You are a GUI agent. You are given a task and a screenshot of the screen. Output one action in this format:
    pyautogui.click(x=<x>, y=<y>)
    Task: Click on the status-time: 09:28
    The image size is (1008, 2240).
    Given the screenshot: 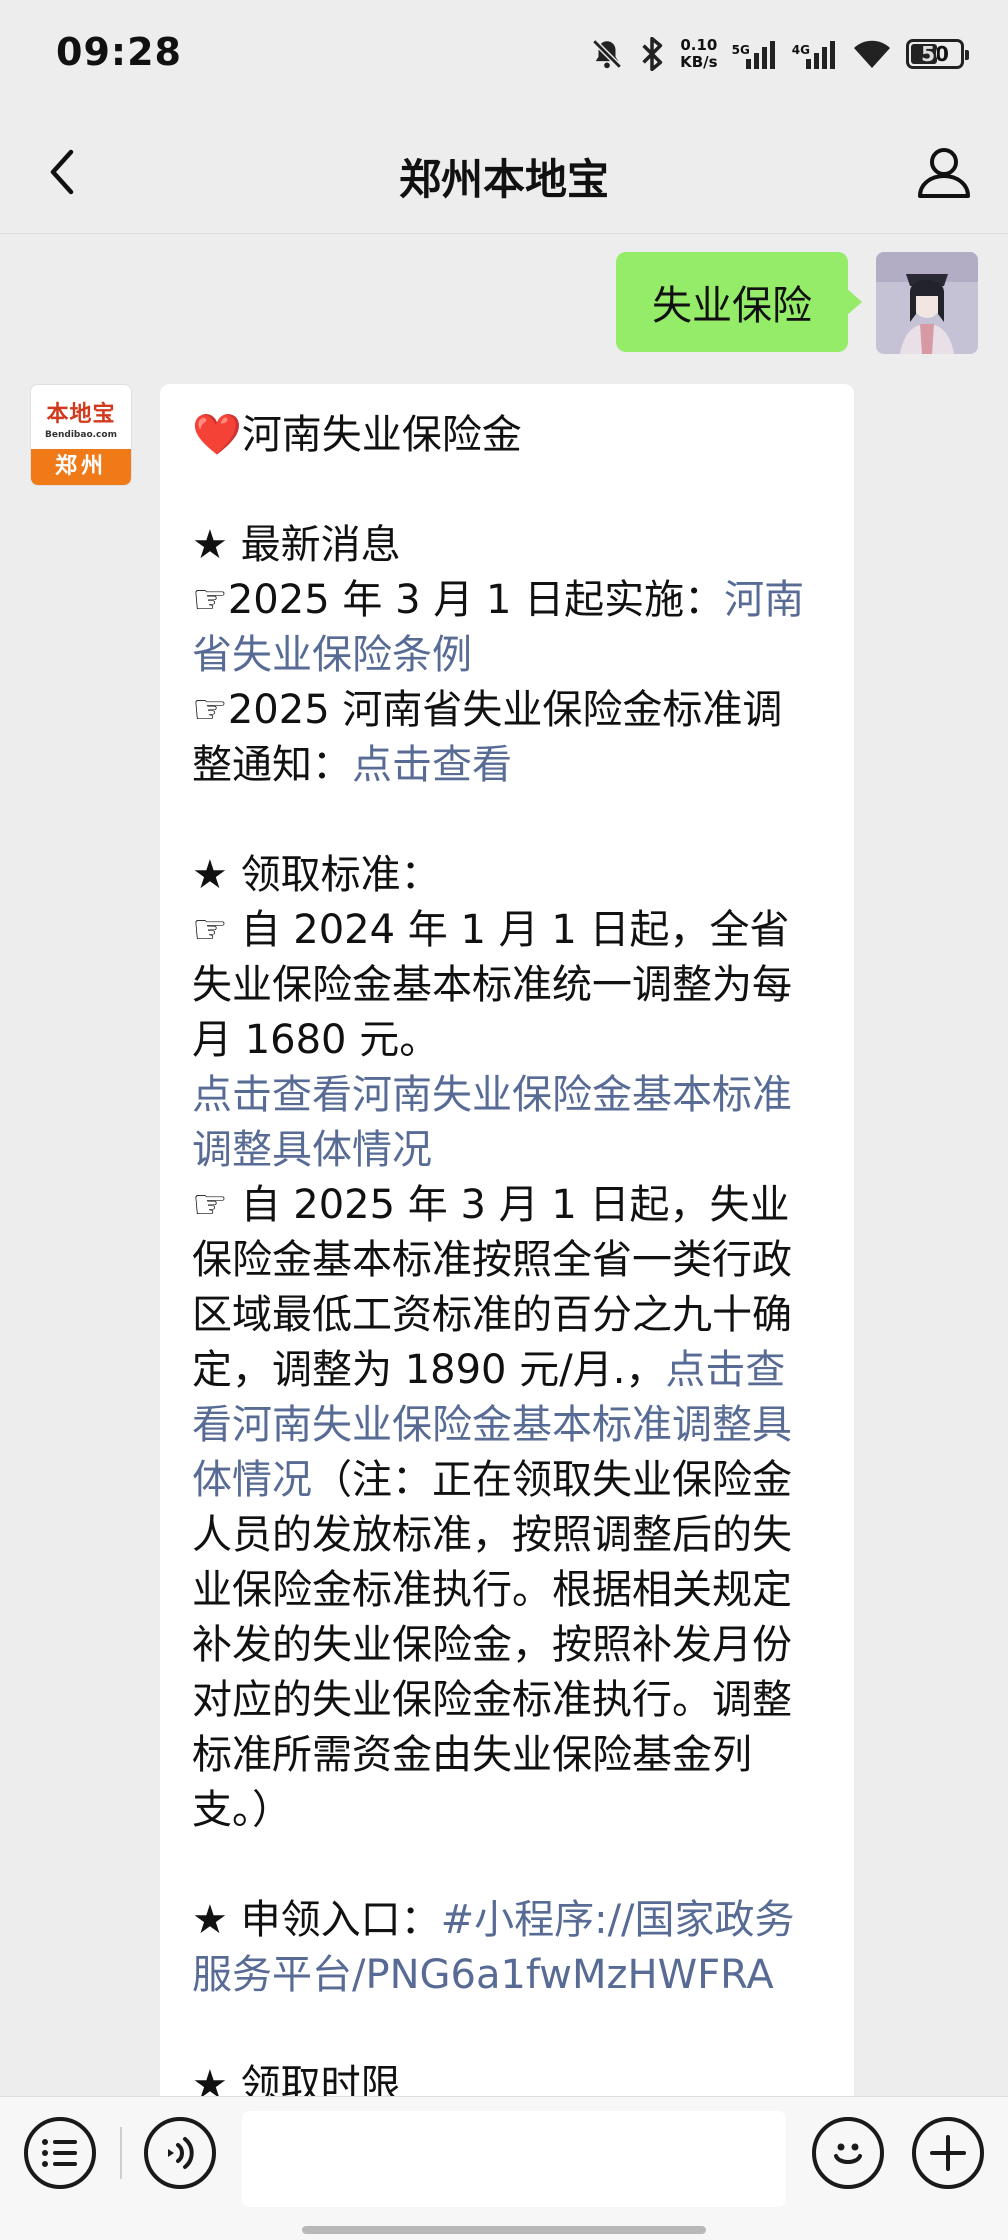 What is the action you would take?
    pyautogui.click(x=119, y=52)
    